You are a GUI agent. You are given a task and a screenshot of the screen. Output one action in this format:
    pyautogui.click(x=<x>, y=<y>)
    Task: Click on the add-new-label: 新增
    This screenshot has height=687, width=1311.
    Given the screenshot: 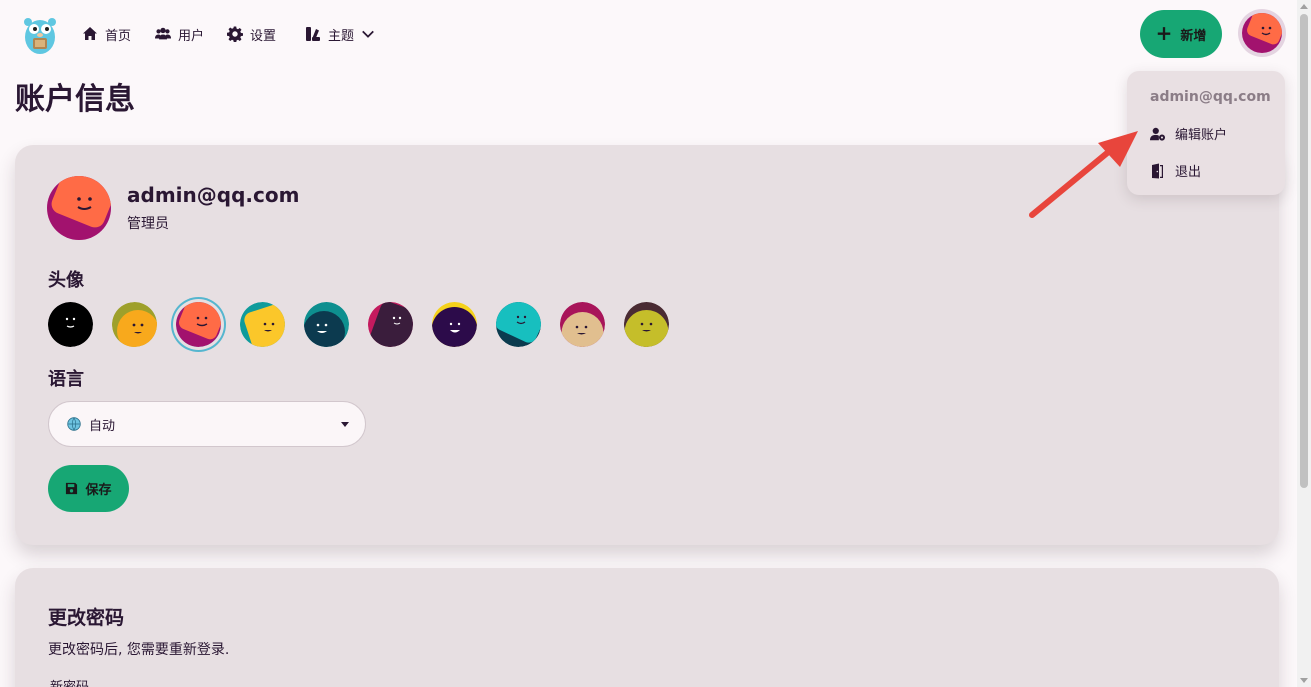 What is the action you would take?
    pyautogui.click(x=1193, y=36)
    